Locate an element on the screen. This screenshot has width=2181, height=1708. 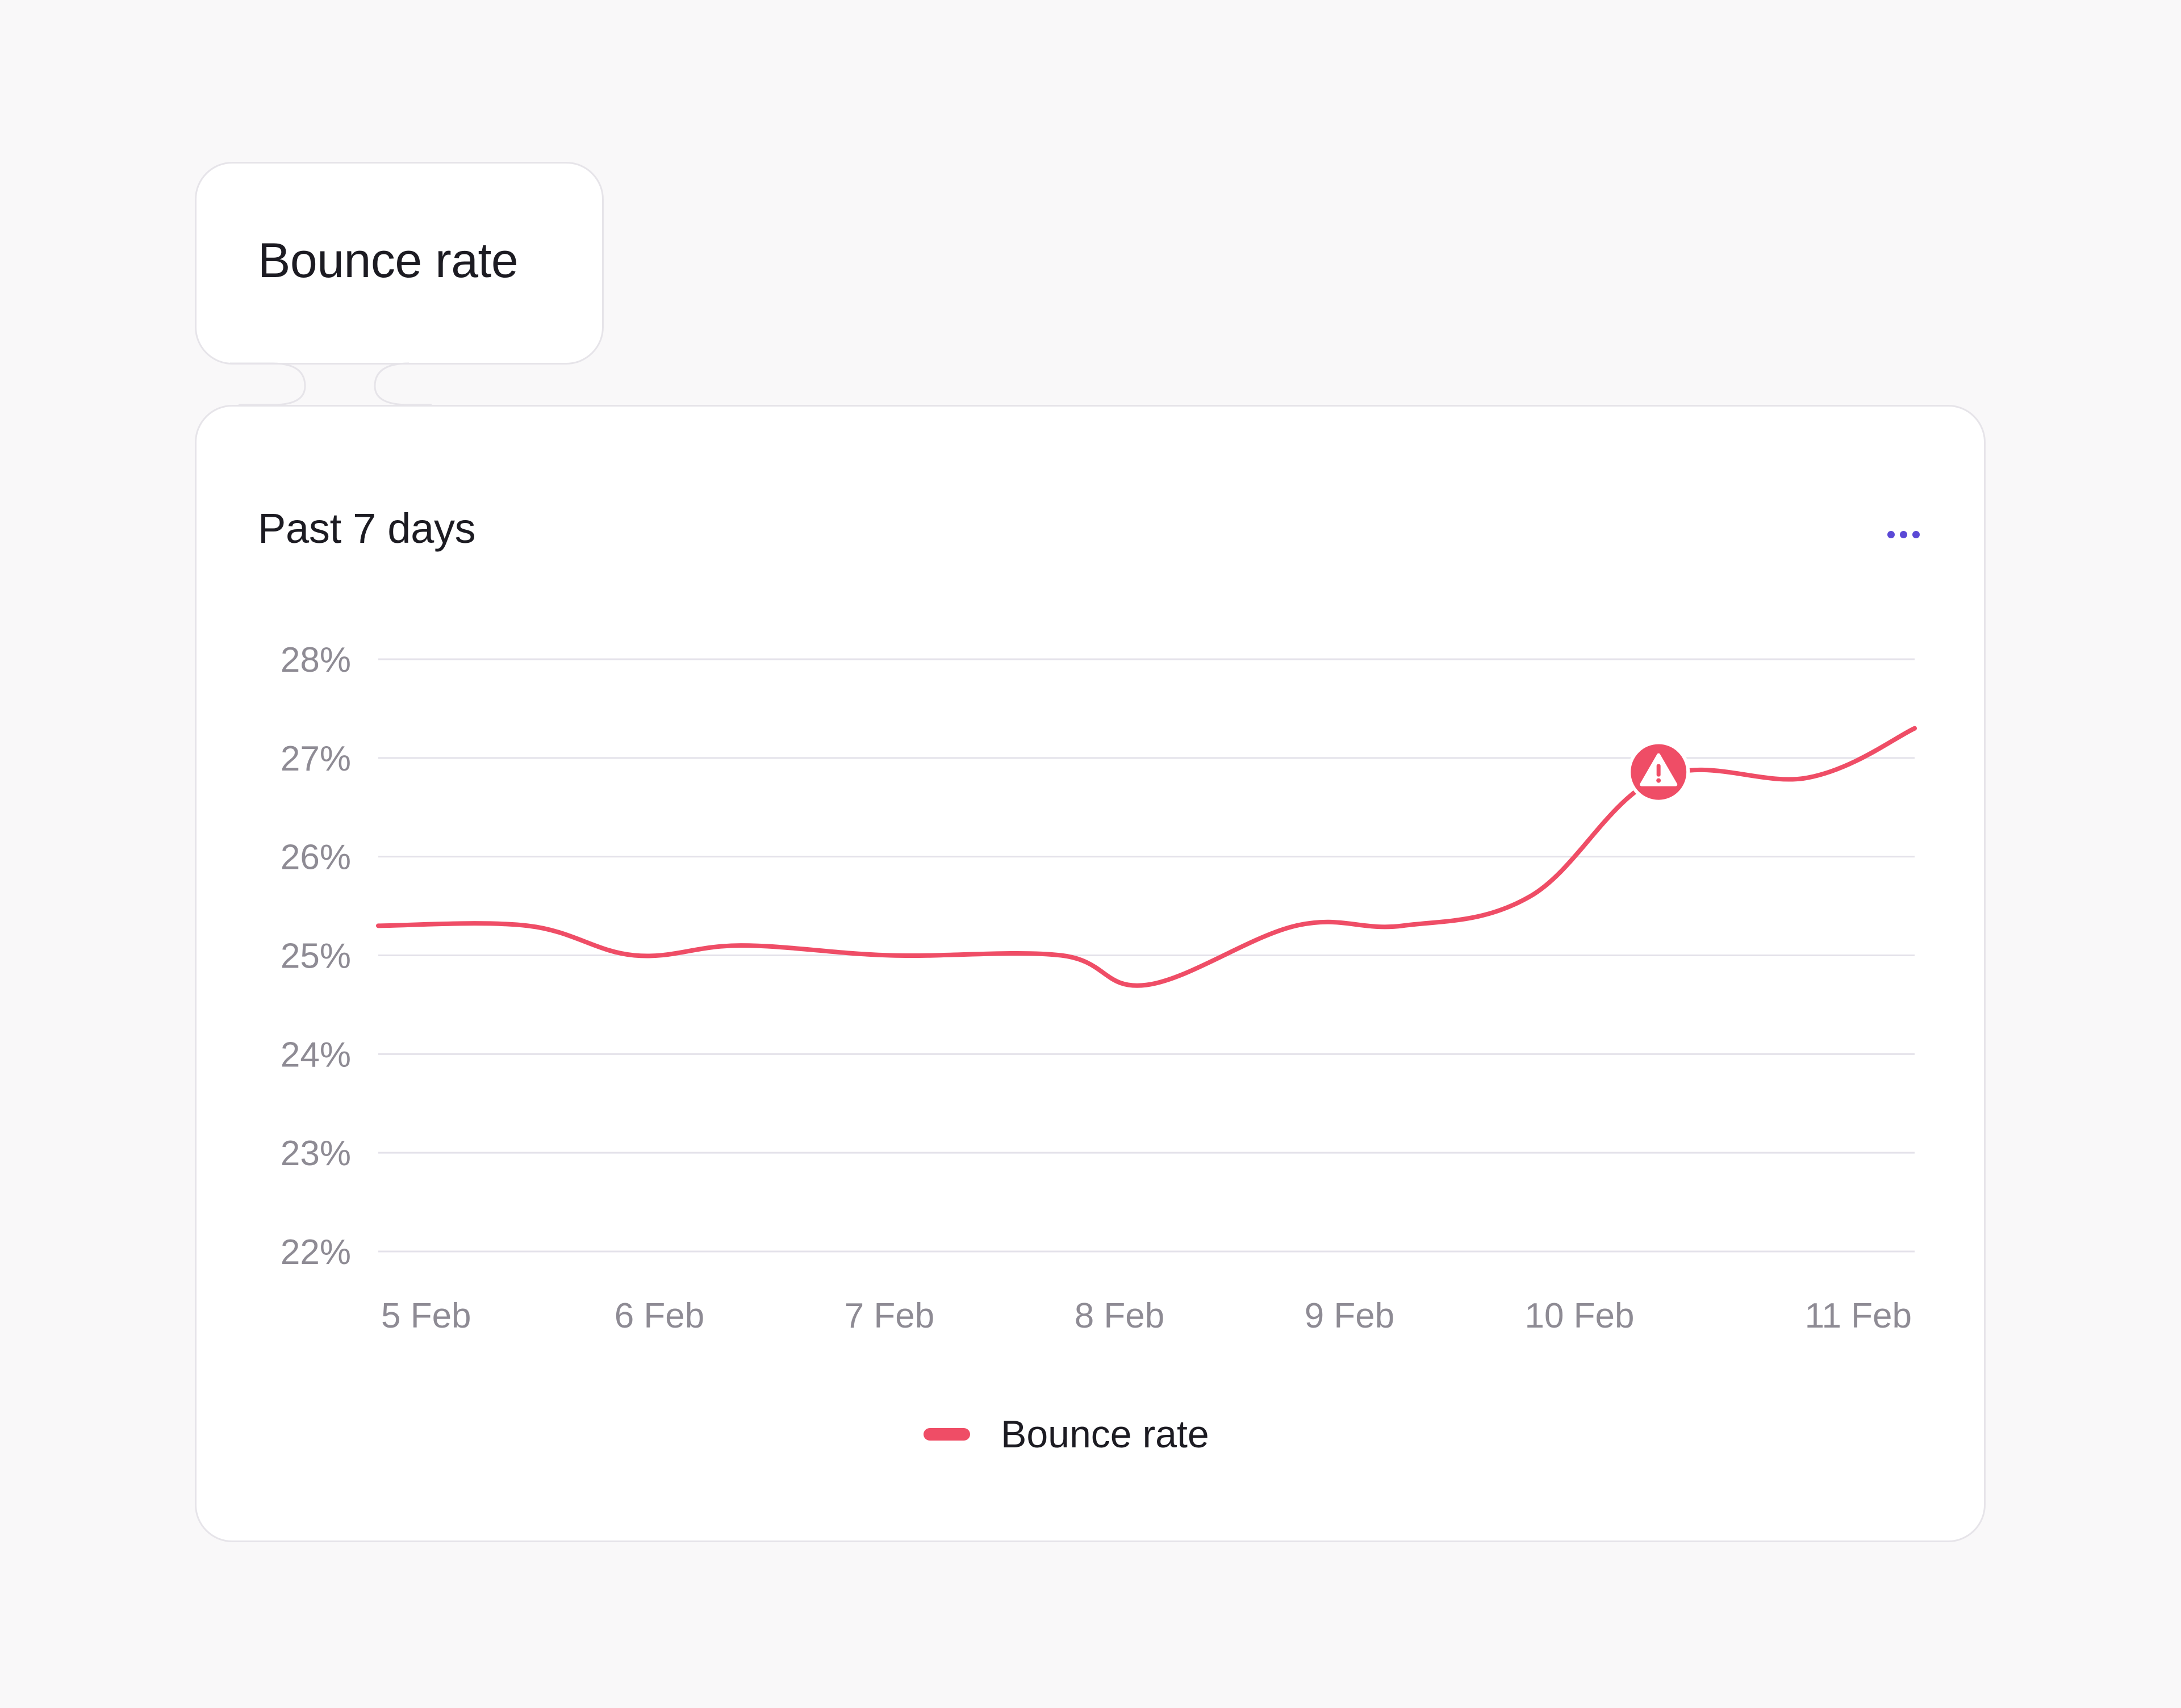
chart-legend: Bounce rate is located at coordinates (1066, 1435).